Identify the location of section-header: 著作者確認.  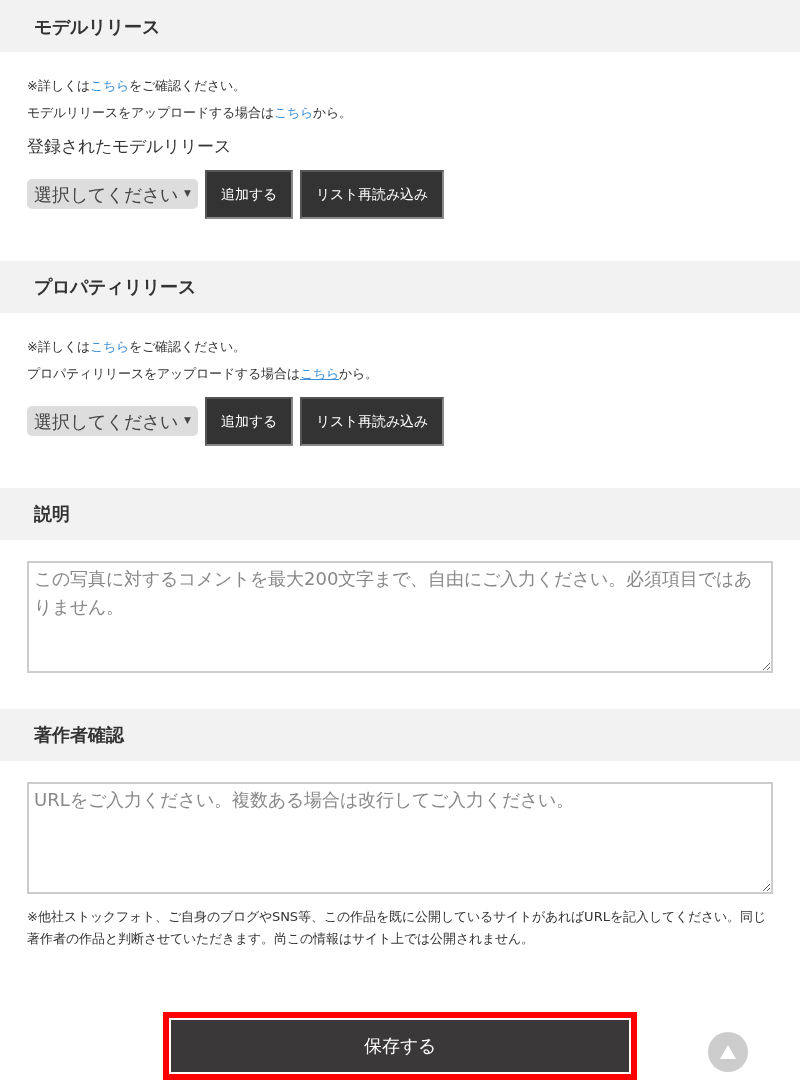
(400, 734).